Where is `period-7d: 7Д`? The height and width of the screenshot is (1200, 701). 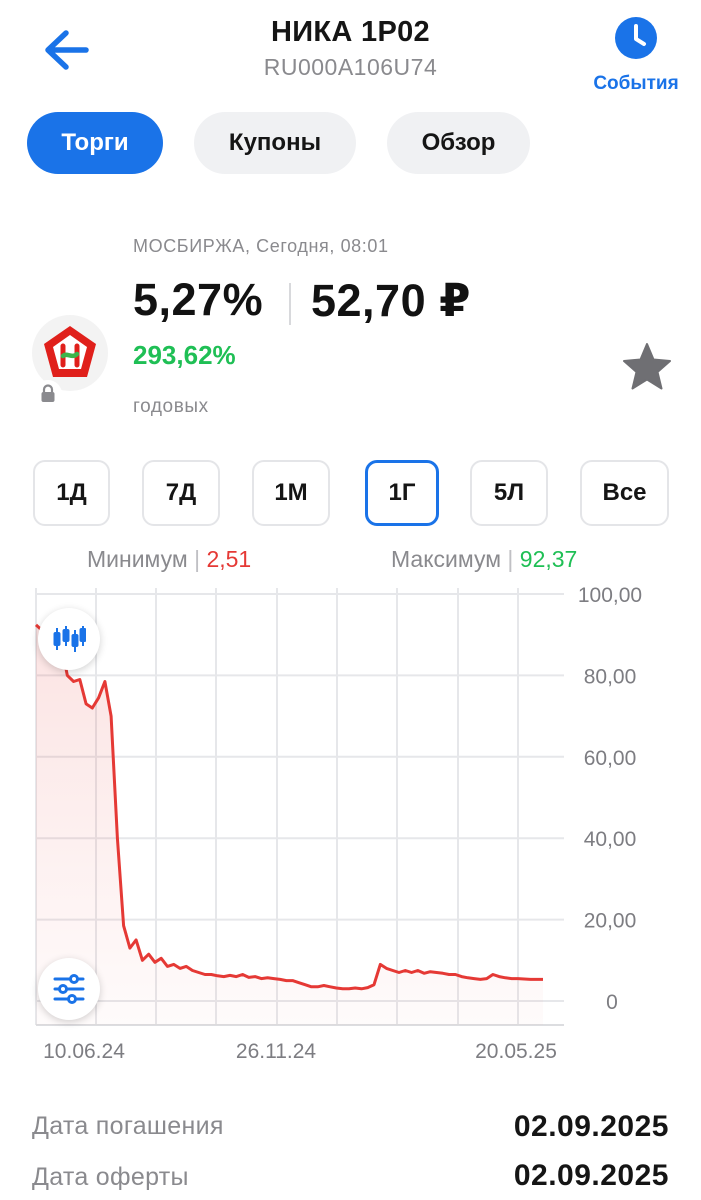 period-7d: 7Д is located at coordinates (181, 493).